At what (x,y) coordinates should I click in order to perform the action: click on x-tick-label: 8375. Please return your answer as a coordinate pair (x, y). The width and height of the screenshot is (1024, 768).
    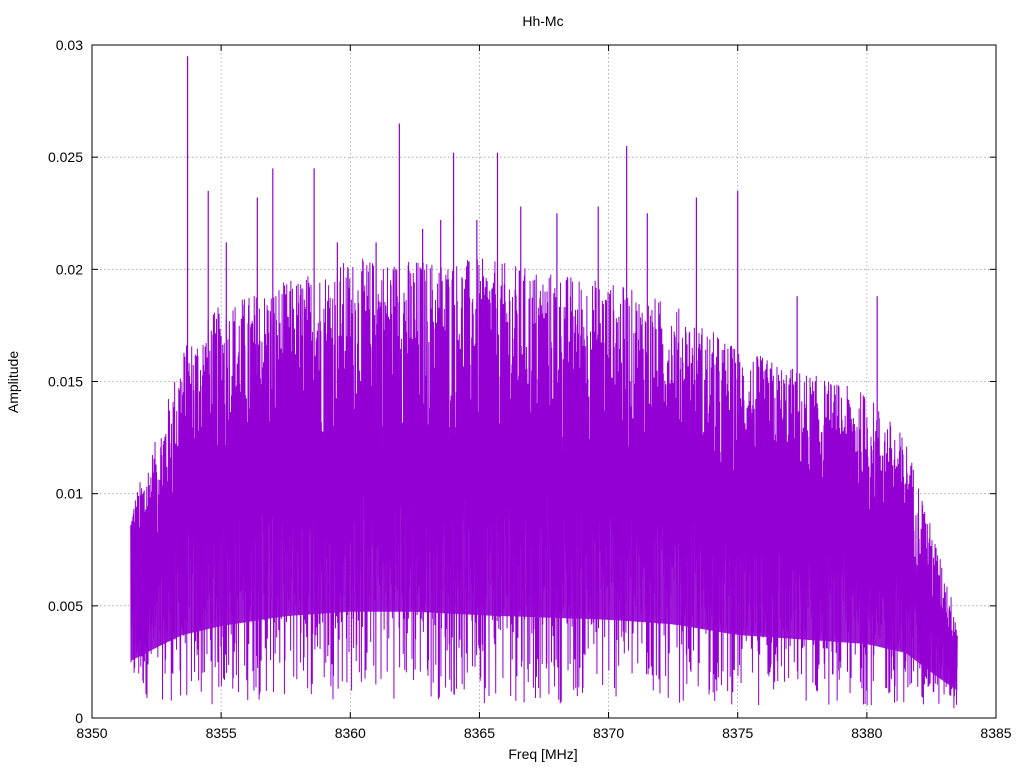
    Looking at the image, I should click on (737, 733).